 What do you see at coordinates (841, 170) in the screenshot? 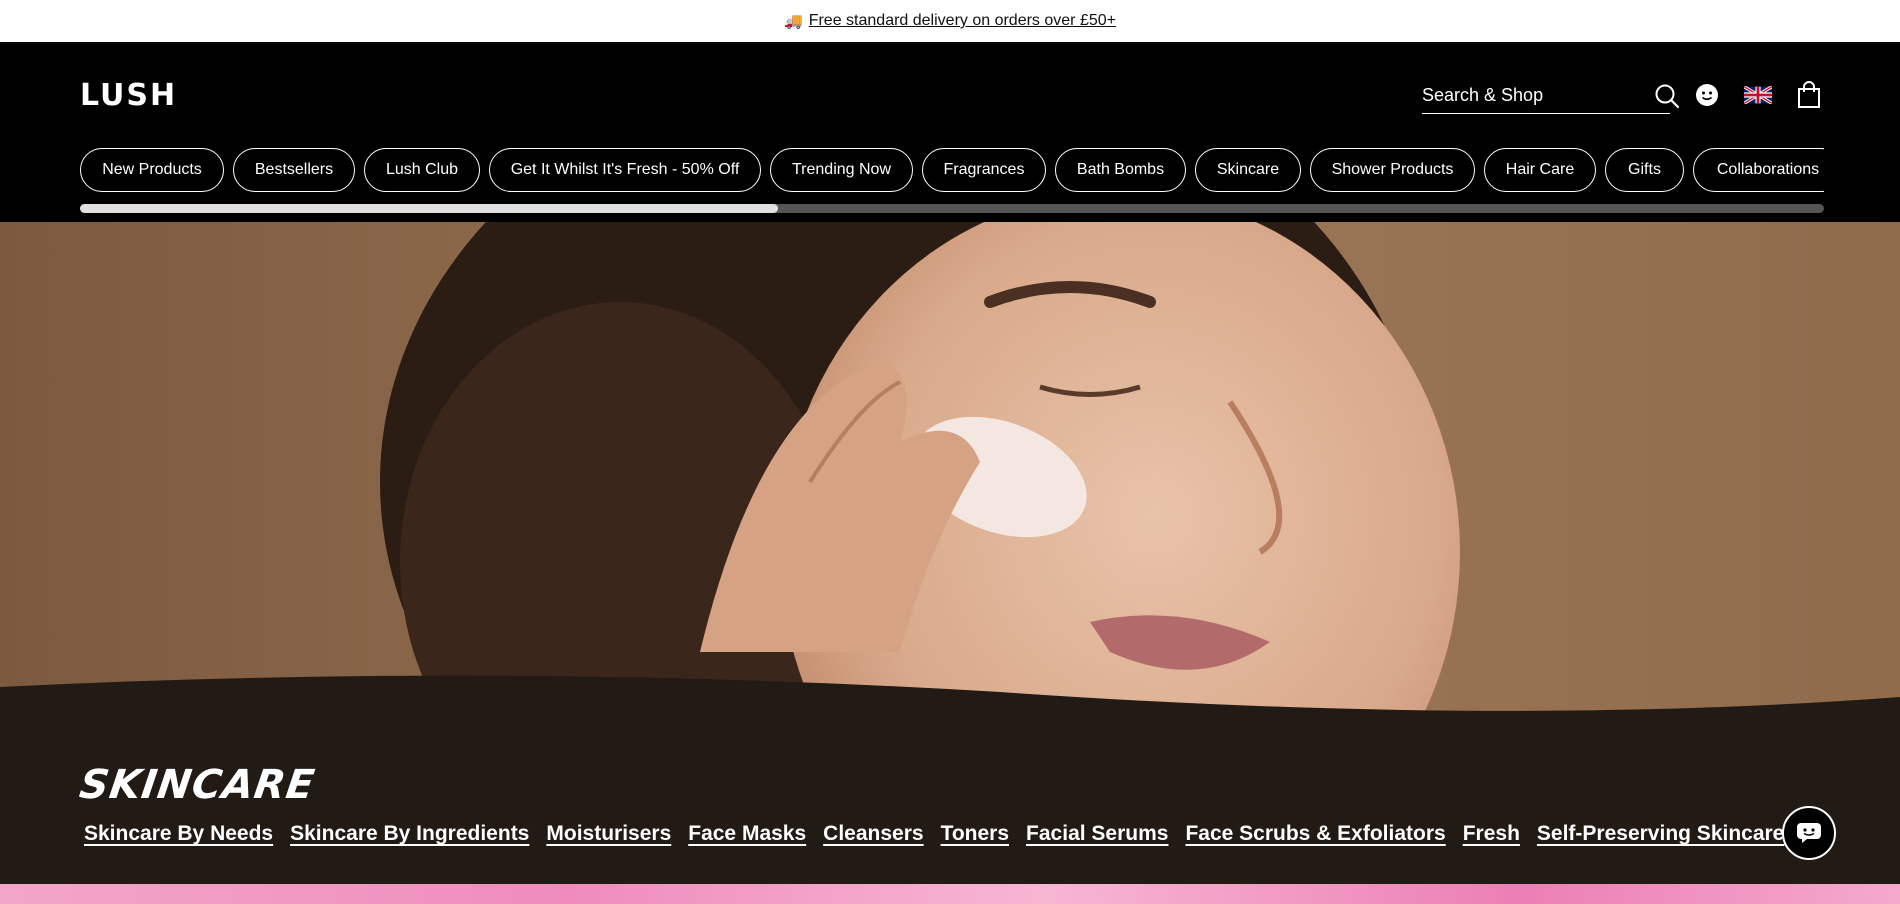
I see `nav-pill-trending-now: Trending Now` at bounding box center [841, 170].